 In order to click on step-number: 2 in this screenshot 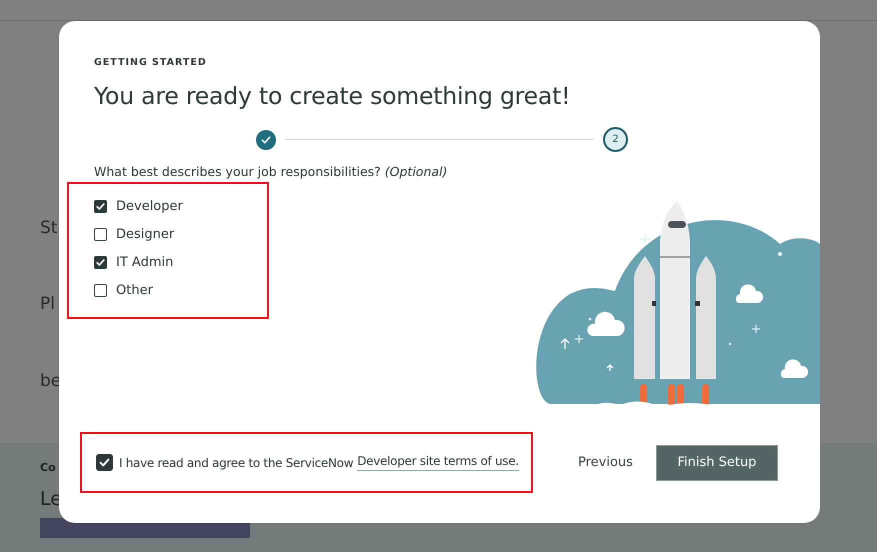, I will do `click(615, 139)`.